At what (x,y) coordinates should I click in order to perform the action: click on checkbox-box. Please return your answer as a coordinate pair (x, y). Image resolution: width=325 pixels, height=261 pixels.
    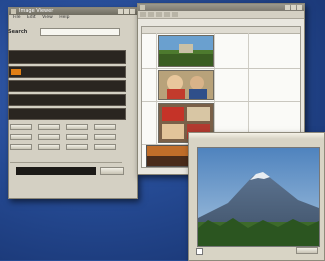
    Looking at the image, I should click on (199, 251).